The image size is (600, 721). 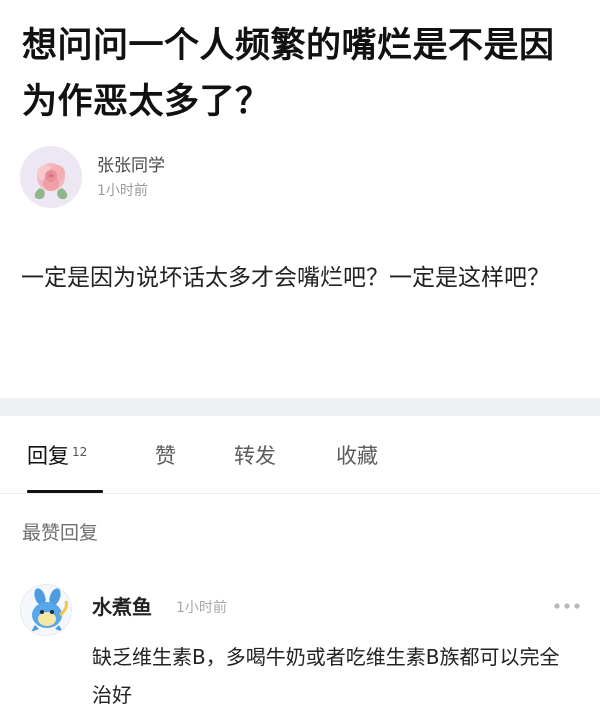 What do you see at coordinates (122, 191) in the screenshot?
I see `post-time: 1小时前` at bounding box center [122, 191].